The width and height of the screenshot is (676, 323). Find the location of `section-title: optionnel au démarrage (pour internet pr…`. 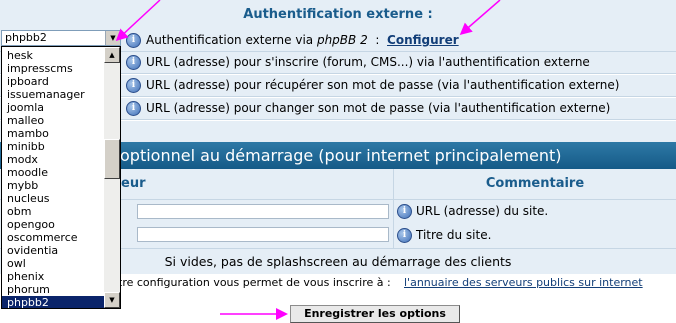

section-title: optionnel au démarrage (pour internet pr… is located at coordinates (341, 155).